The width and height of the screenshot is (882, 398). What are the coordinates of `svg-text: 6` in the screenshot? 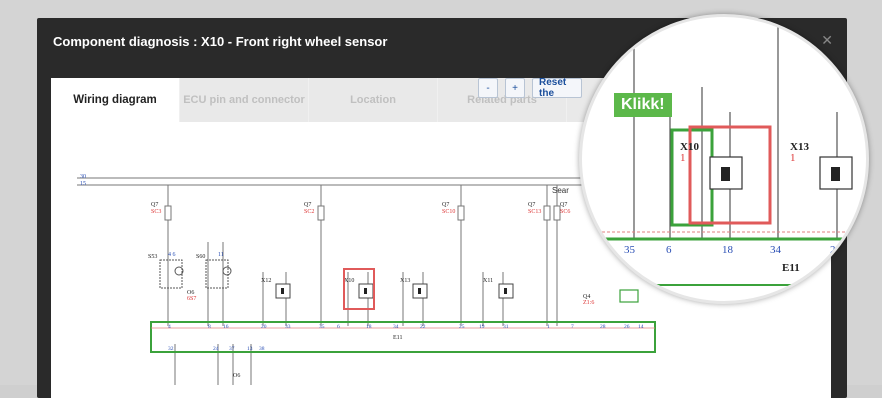 It's located at (338, 327).